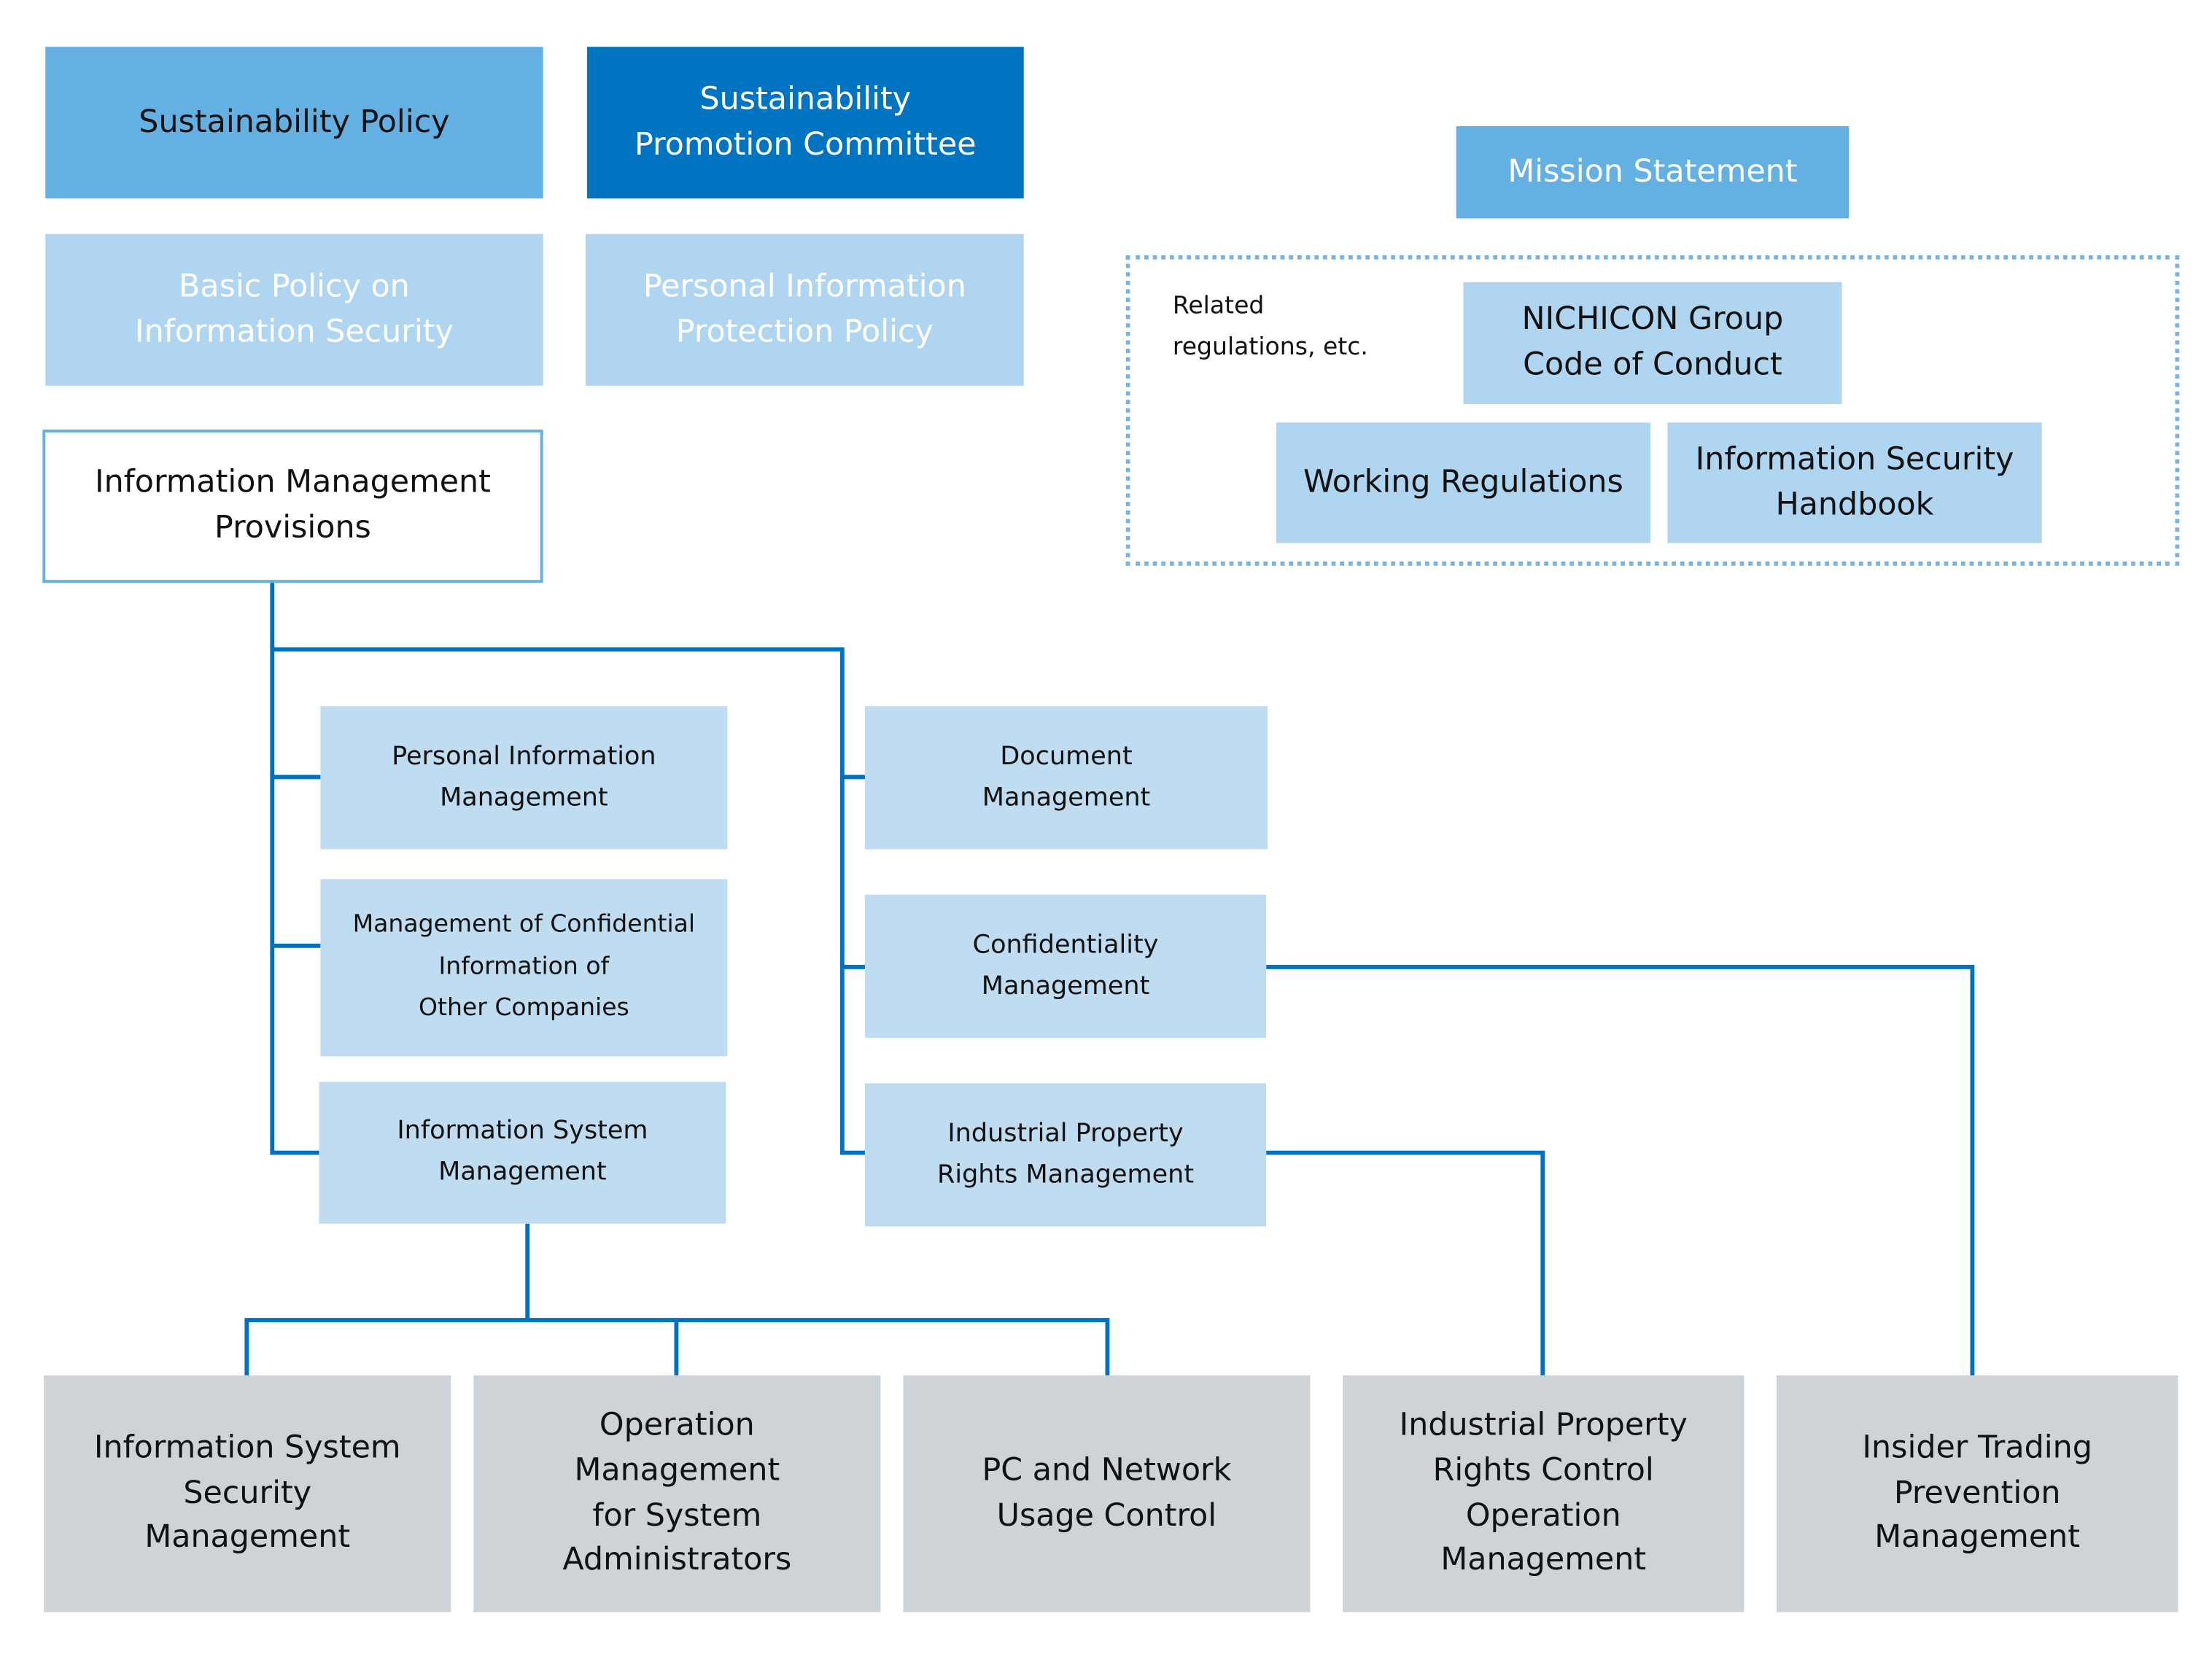  Describe the element at coordinates (524, 778) in the screenshot. I see `personal-info-mgmt-box: Personal Information Management` at that location.